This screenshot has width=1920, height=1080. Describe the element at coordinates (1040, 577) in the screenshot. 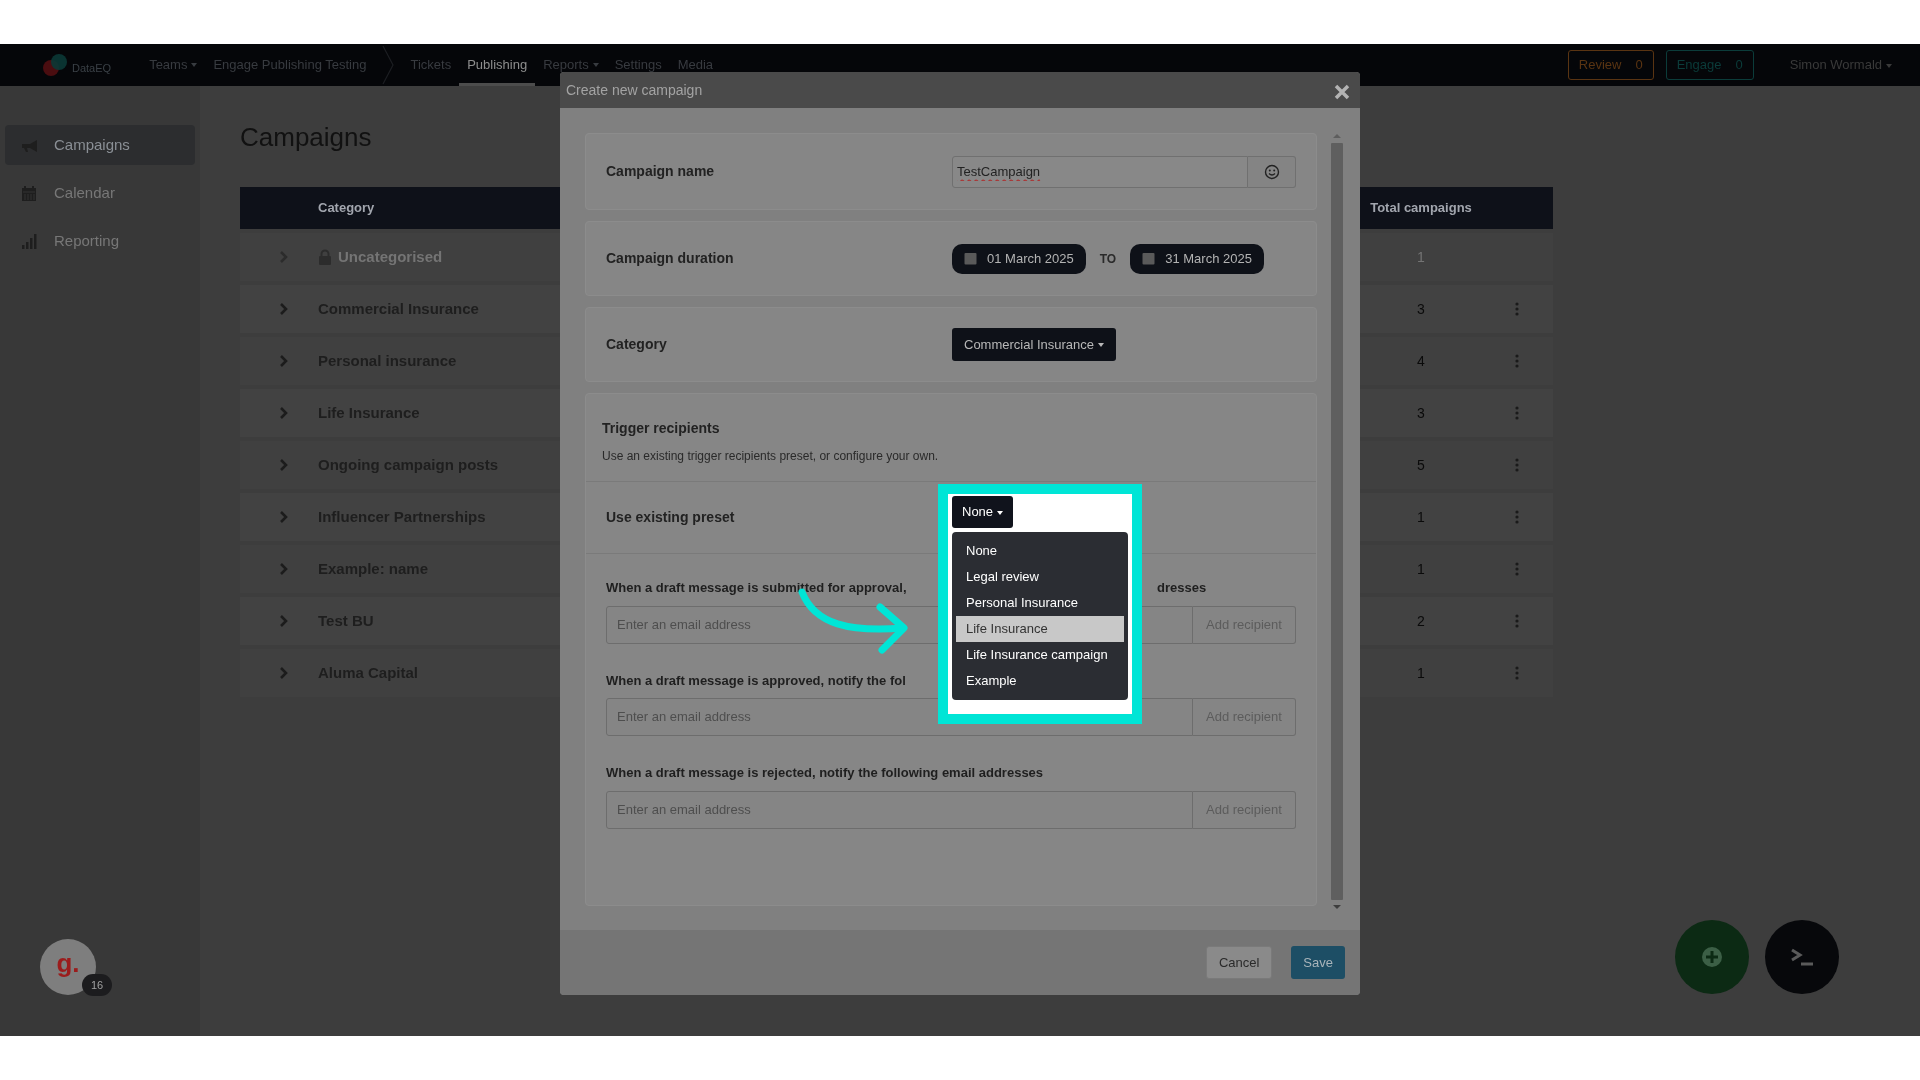

I see `dropdown-item: Legal review` at that location.